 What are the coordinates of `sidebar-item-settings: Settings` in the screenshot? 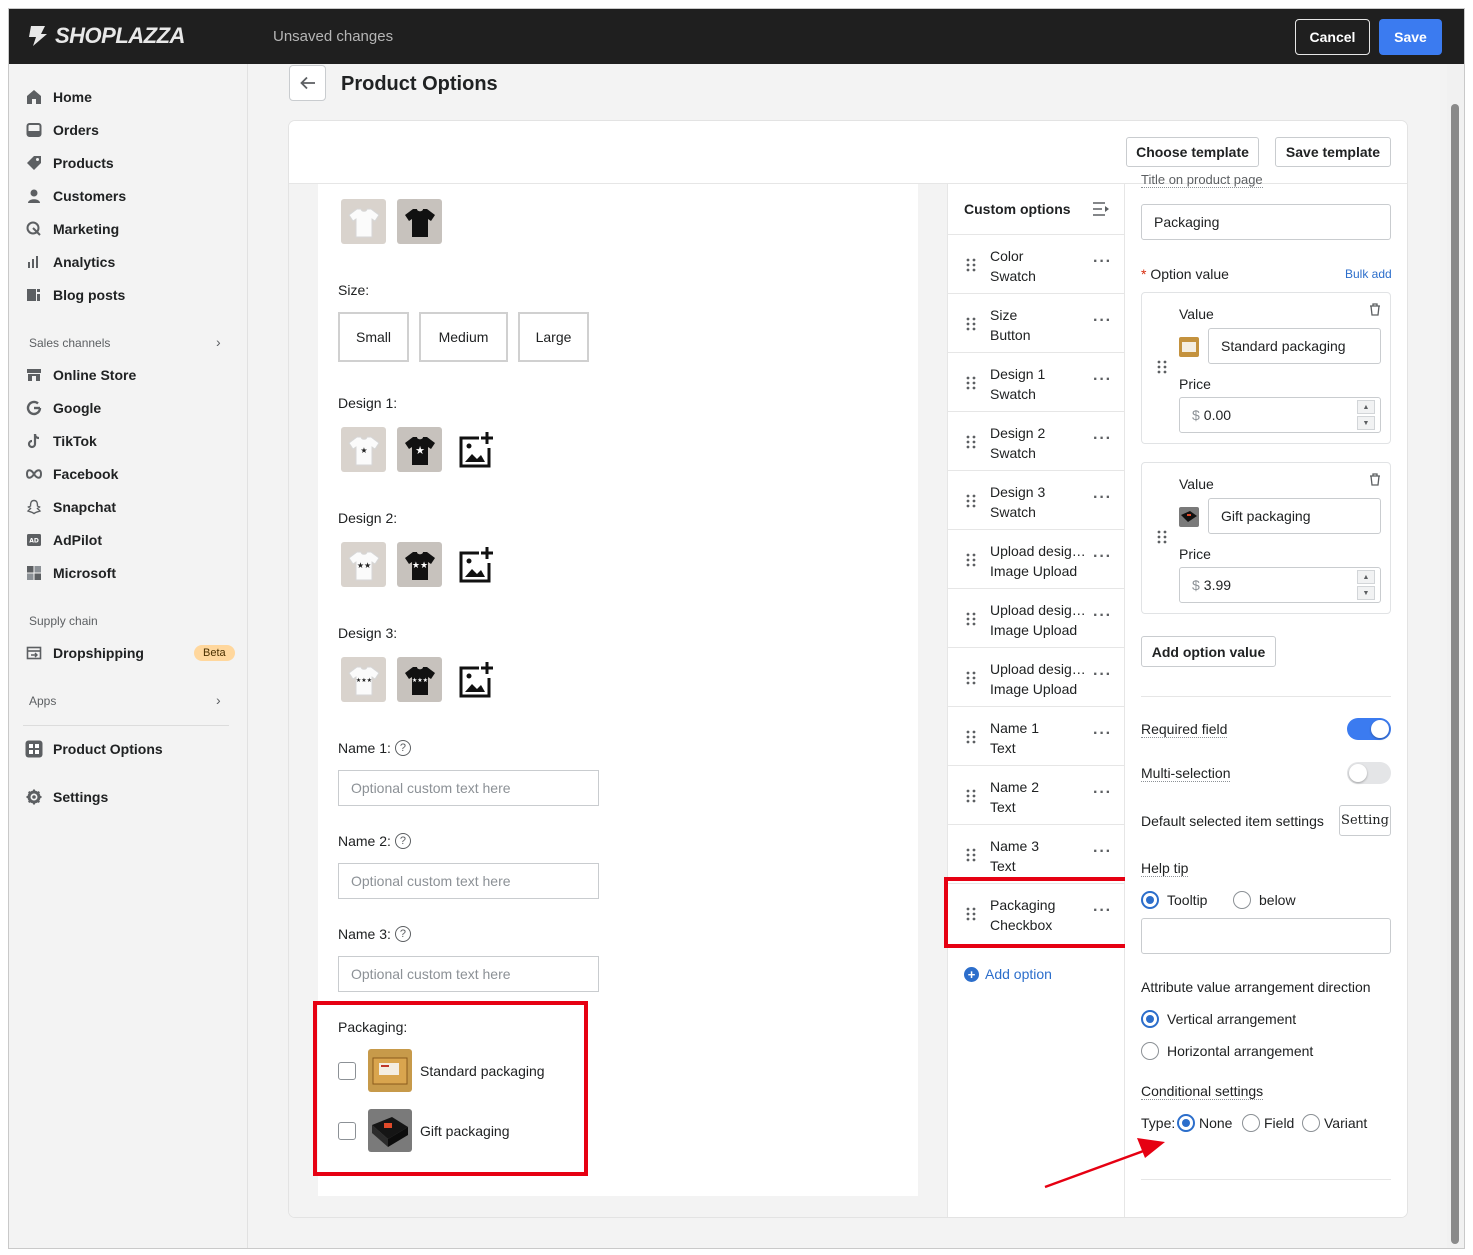 It's located at (66, 797).